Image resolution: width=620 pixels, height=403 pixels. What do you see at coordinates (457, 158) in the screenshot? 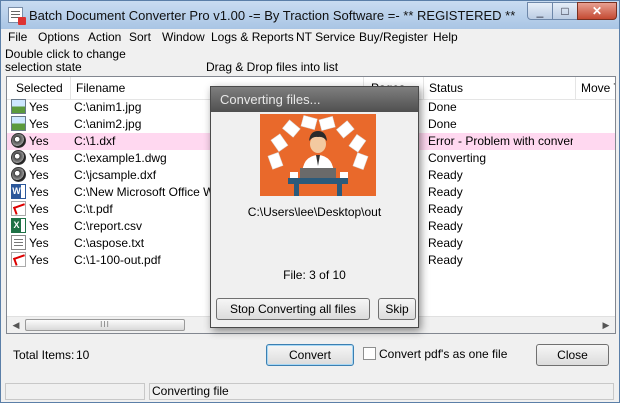
I see `cell-status: Converting` at bounding box center [457, 158].